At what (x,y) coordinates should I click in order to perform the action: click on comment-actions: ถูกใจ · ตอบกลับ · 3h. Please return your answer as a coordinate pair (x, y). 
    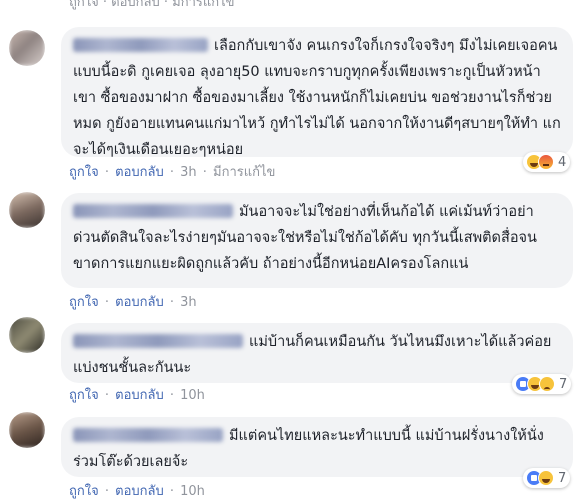
    Looking at the image, I should click on (133, 302).